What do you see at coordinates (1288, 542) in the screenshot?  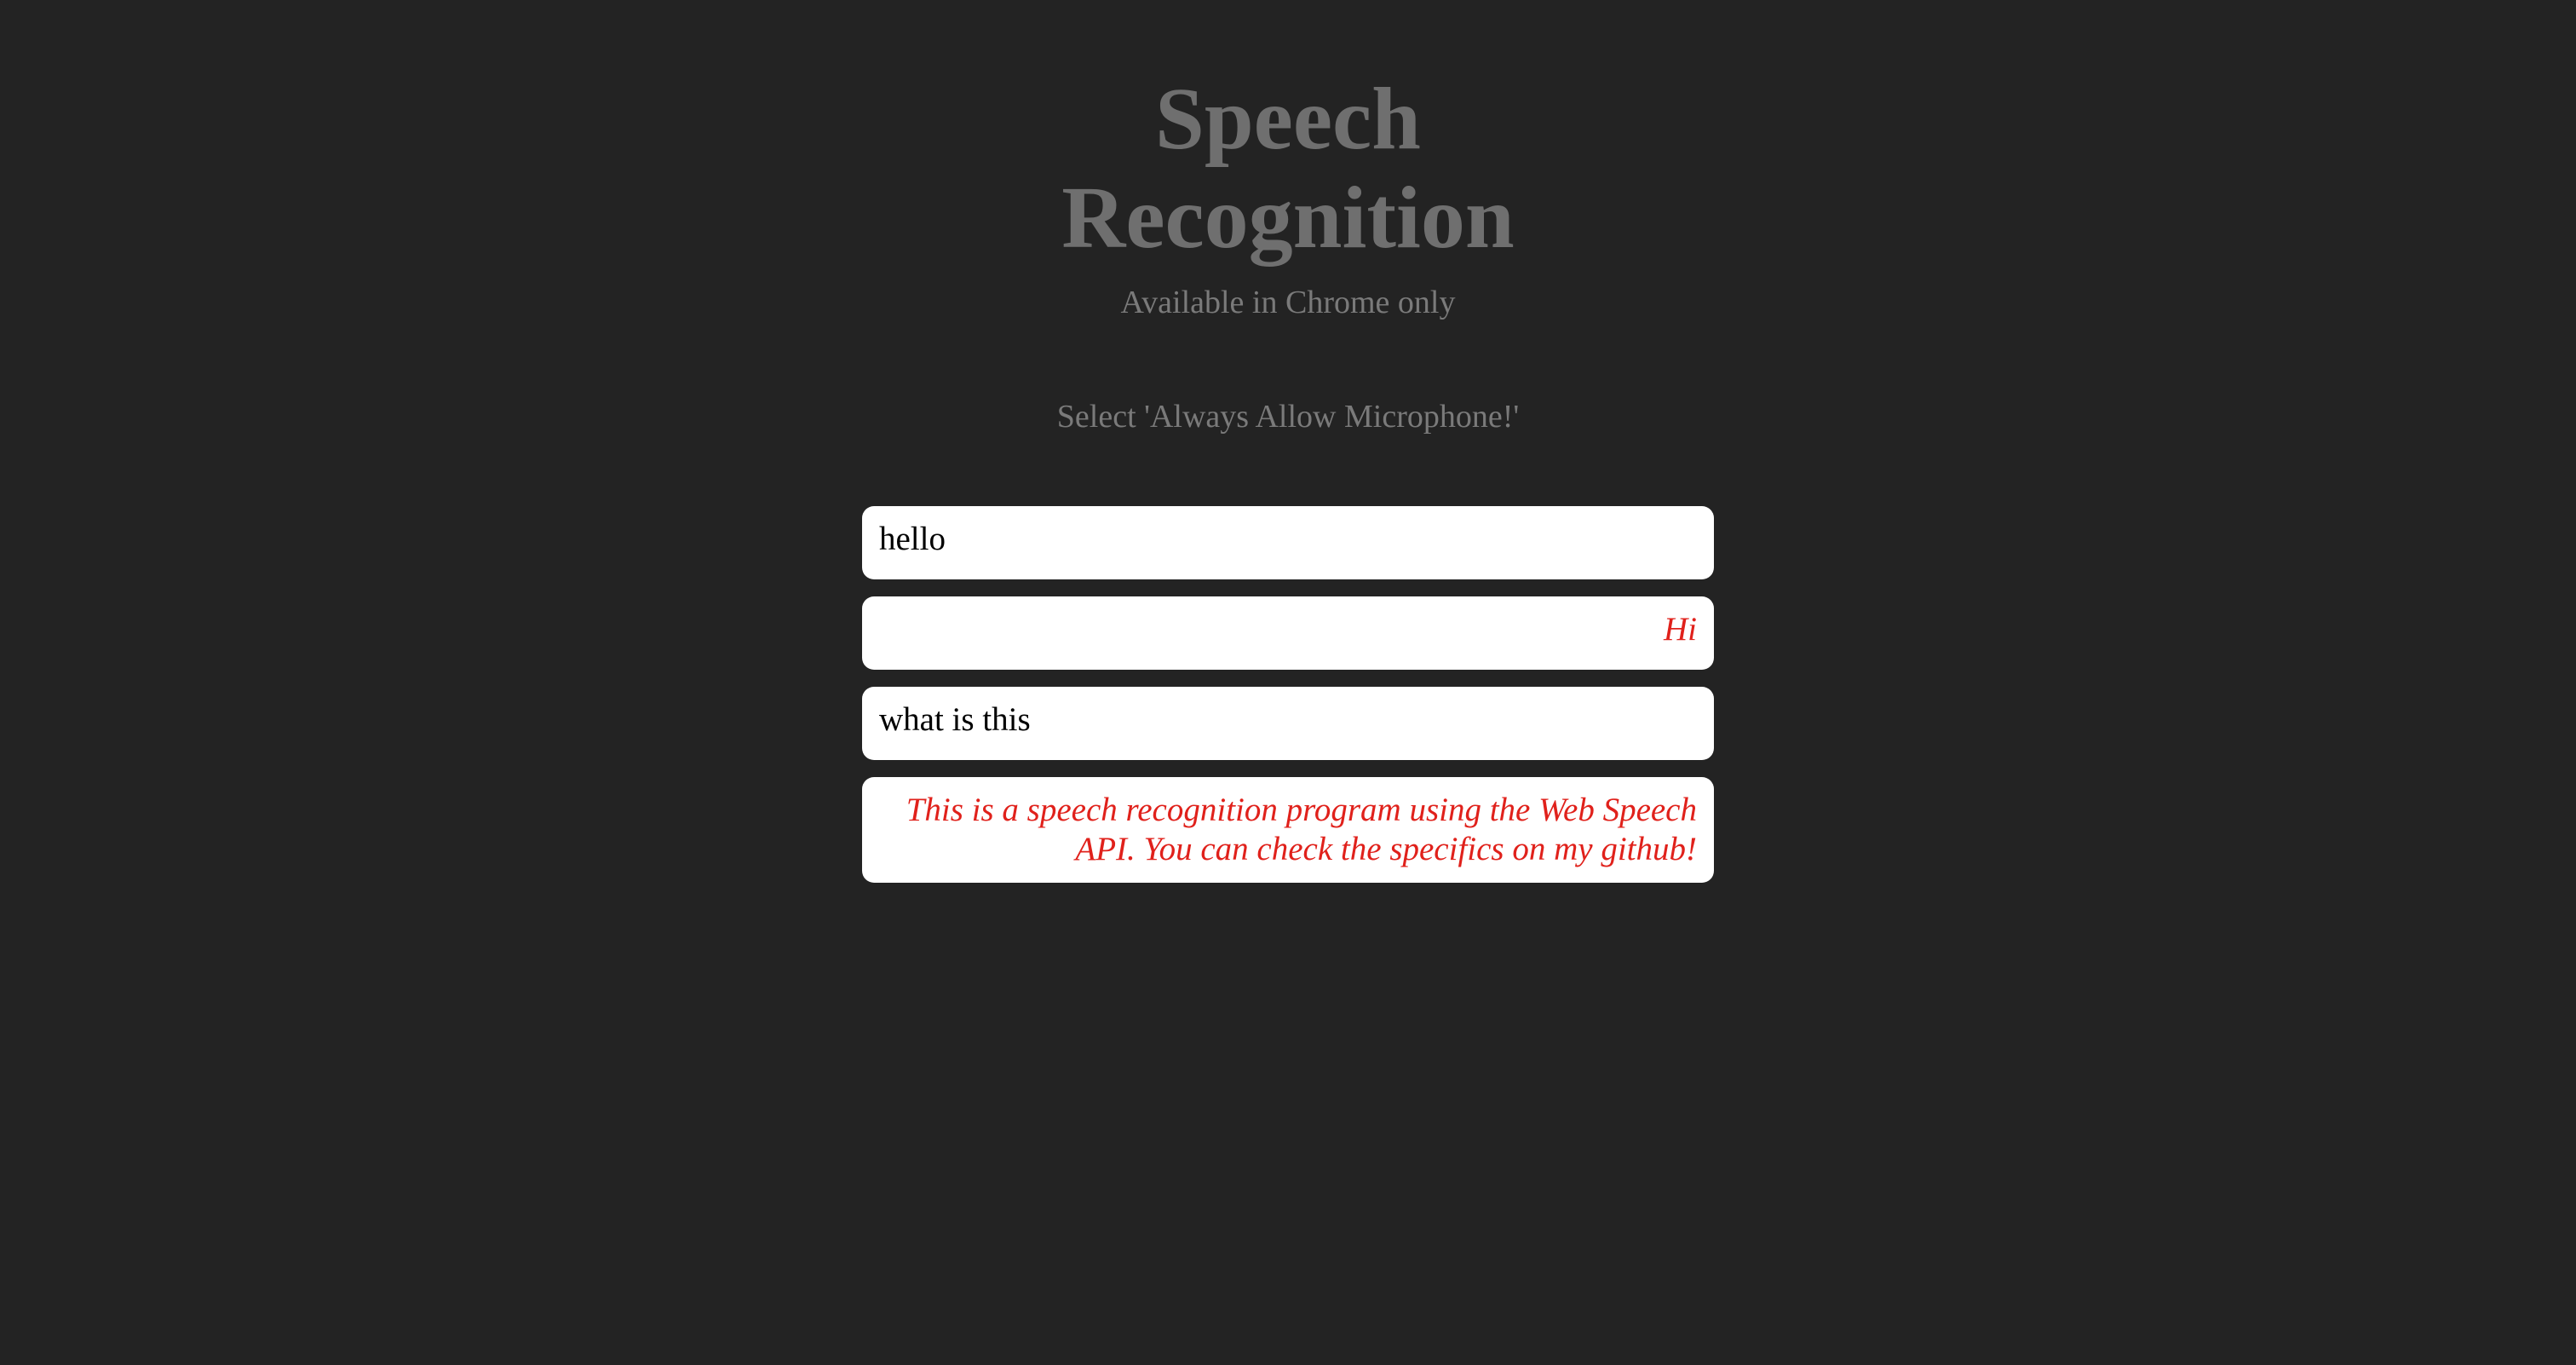 I see `user-message: hello` at bounding box center [1288, 542].